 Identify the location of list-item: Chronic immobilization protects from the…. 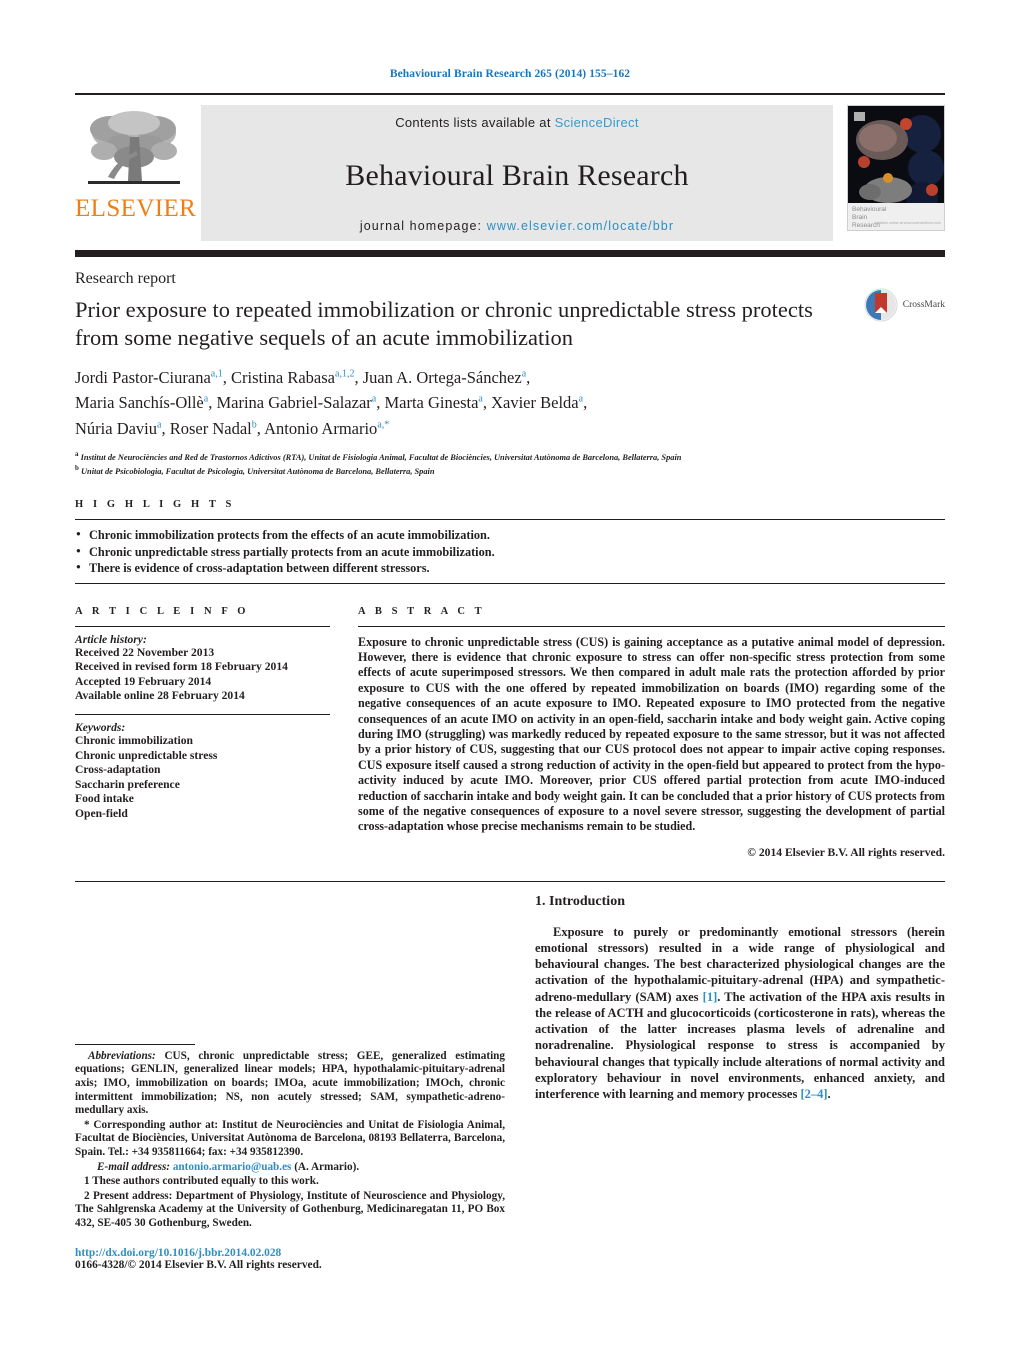
(510, 535).